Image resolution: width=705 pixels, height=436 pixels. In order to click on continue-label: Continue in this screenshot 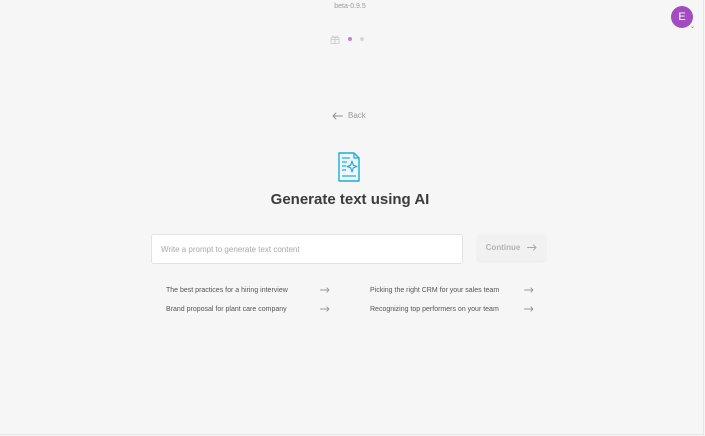, I will do `click(503, 247)`.